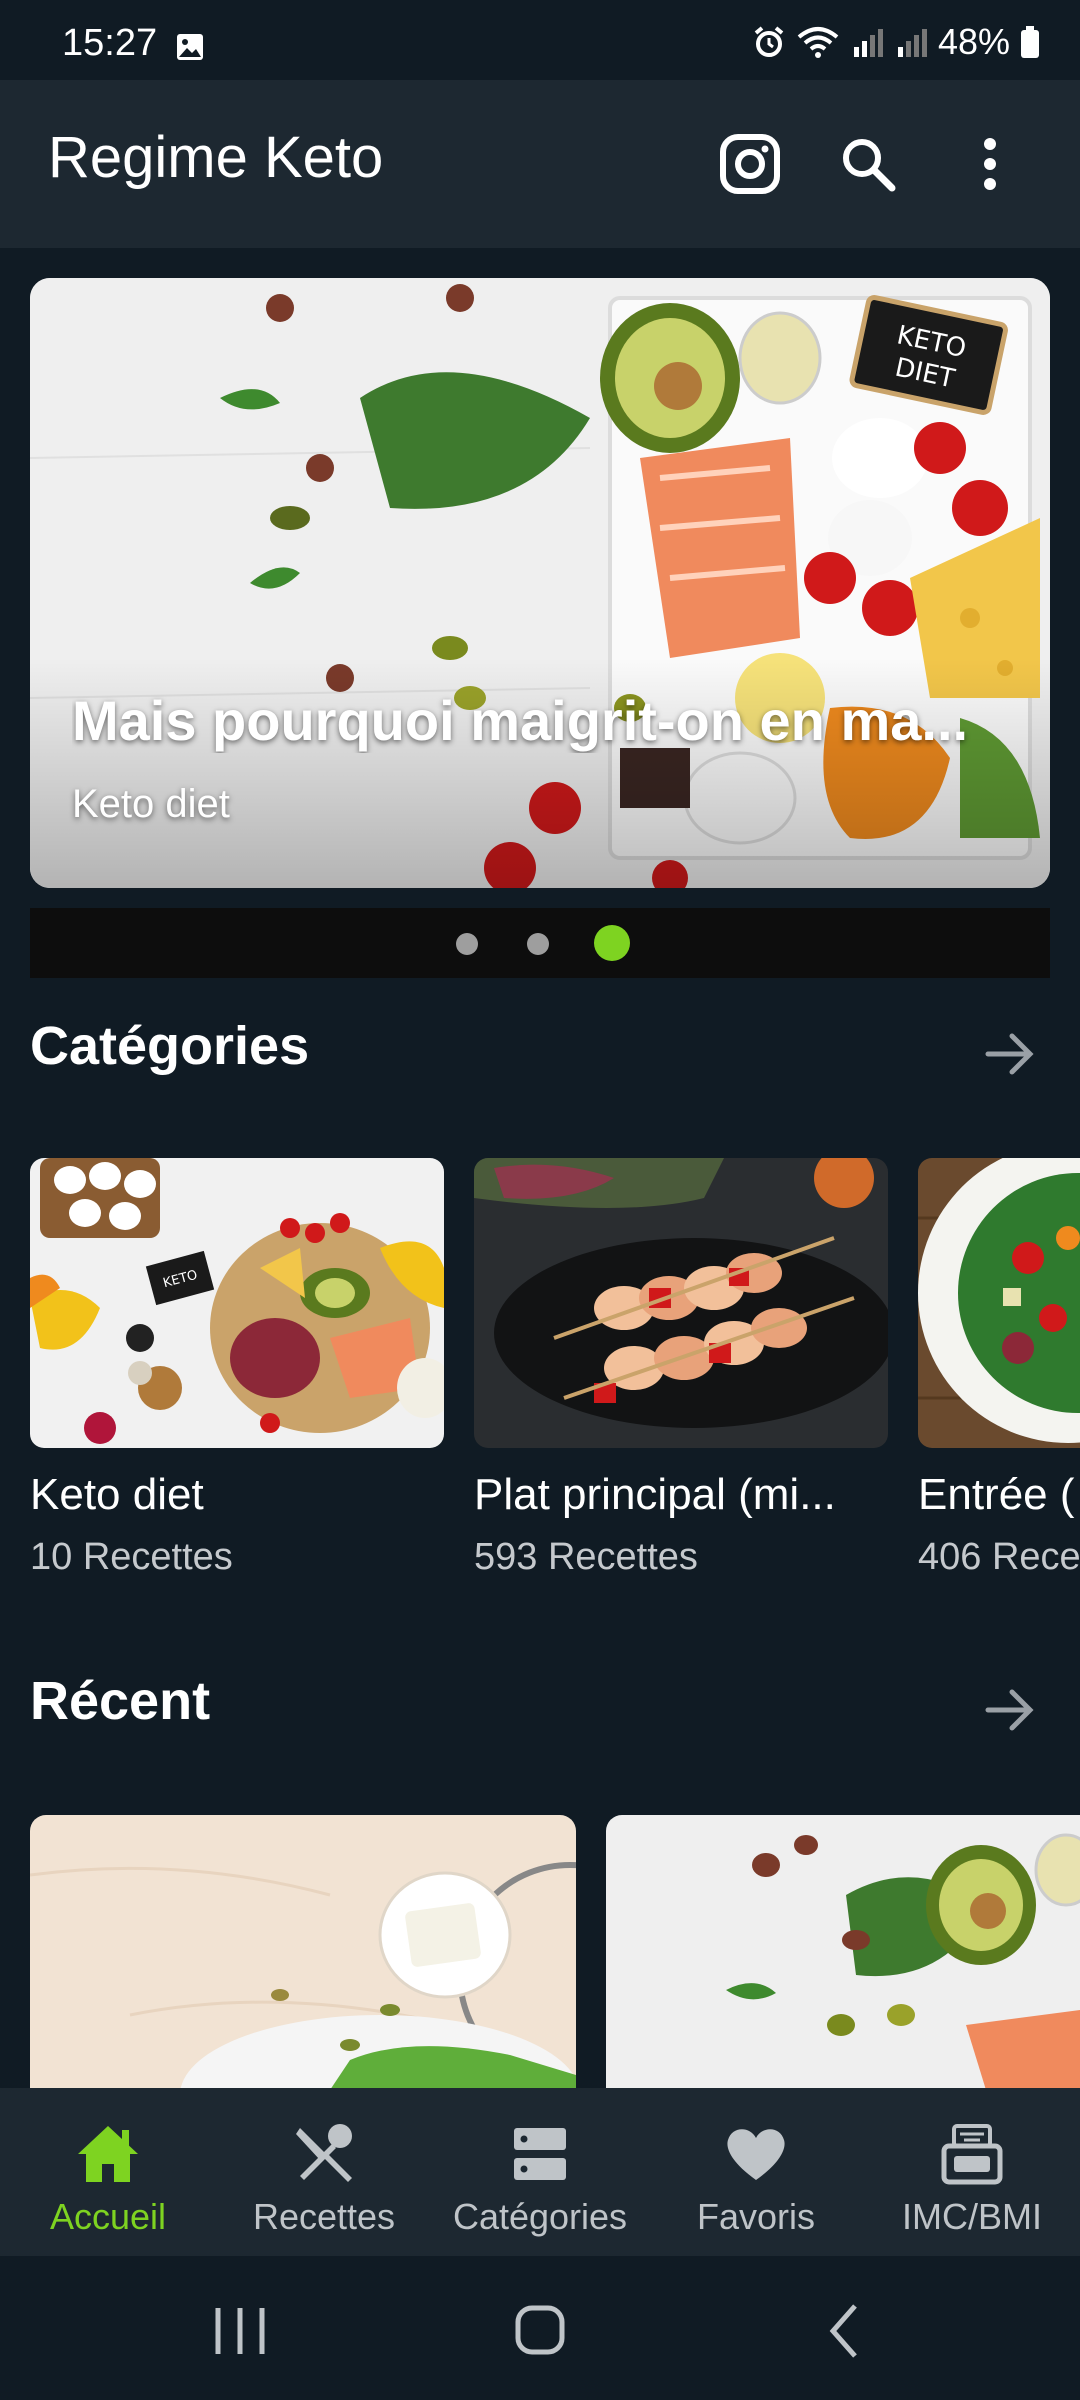 This screenshot has width=1080, height=2400. What do you see at coordinates (586, 1557) in the screenshot?
I see `category-count: 593 Recettes` at bounding box center [586, 1557].